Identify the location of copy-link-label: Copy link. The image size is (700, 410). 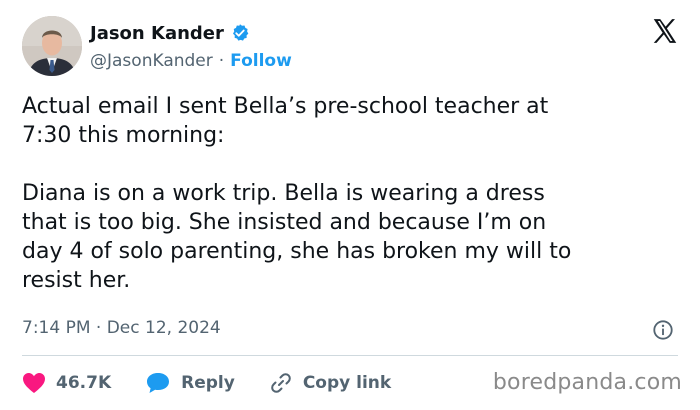
(347, 383).